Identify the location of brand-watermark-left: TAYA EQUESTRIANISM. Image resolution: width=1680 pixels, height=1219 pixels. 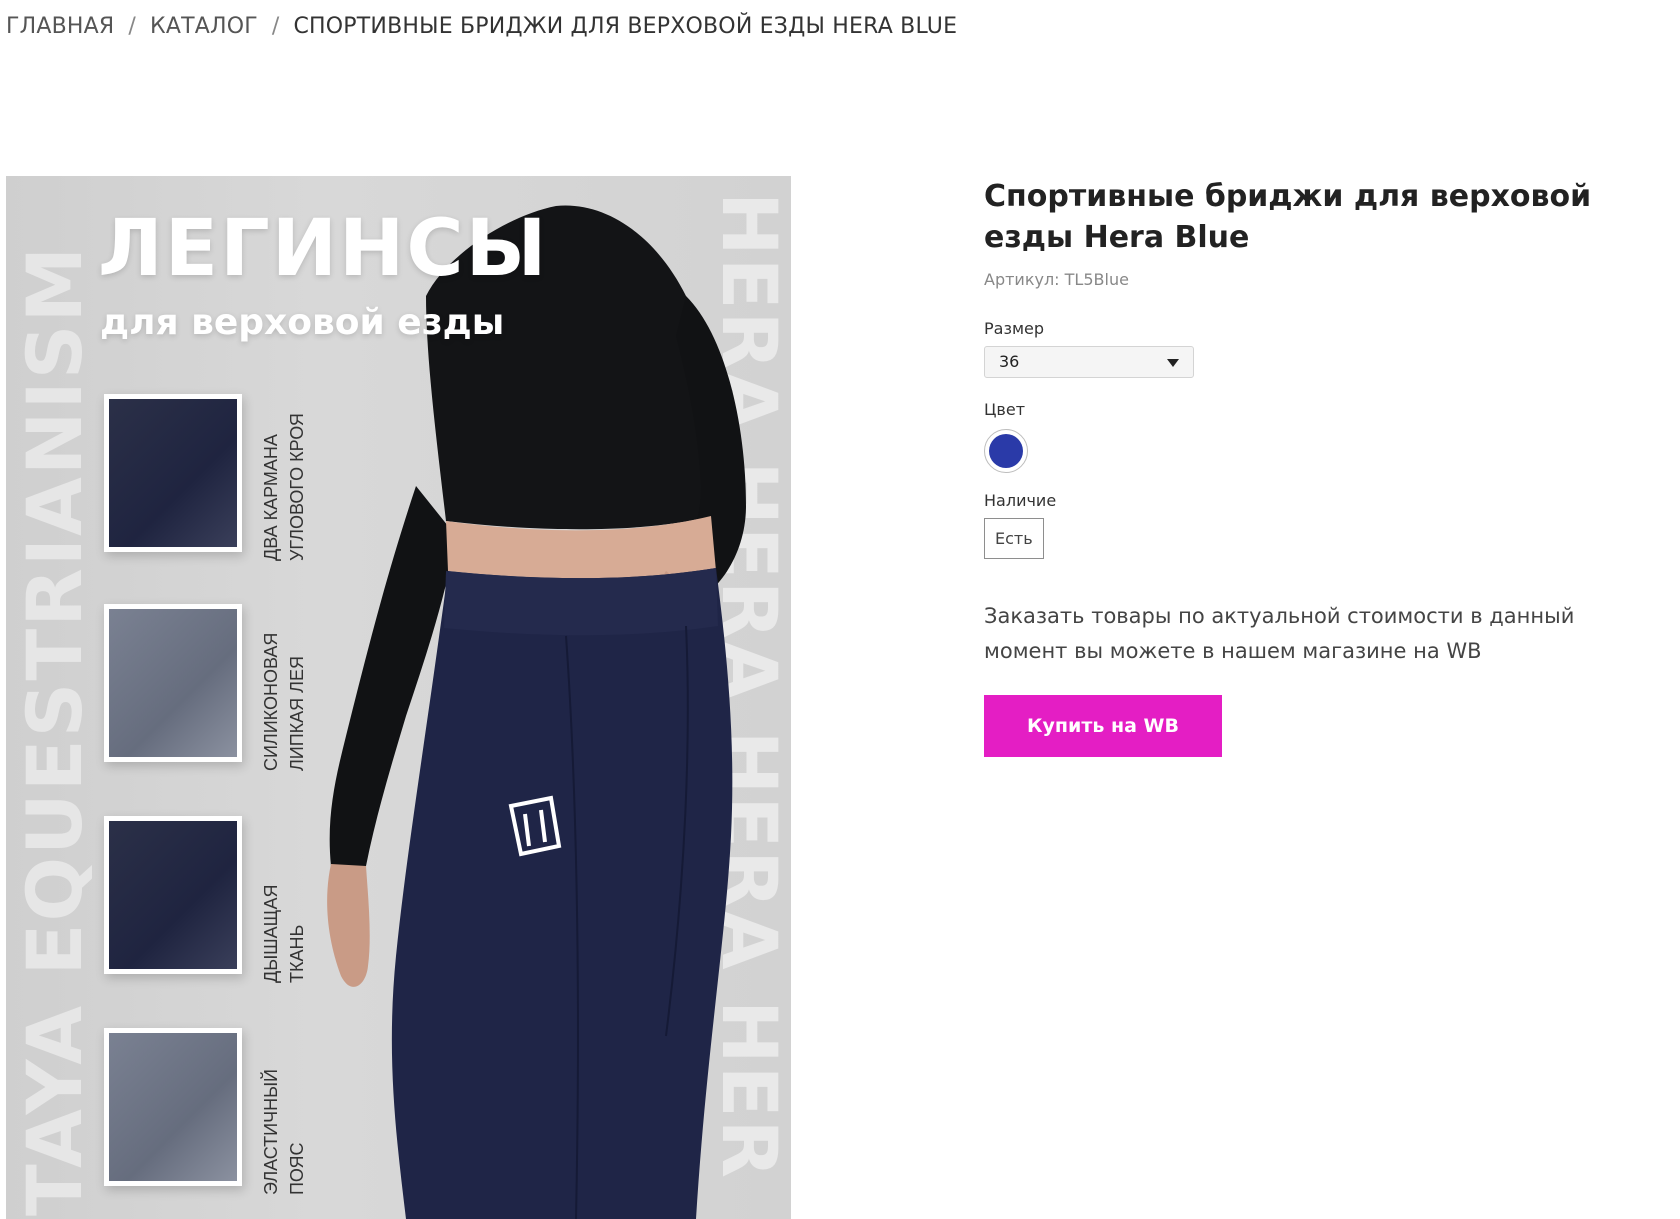
(54, 730).